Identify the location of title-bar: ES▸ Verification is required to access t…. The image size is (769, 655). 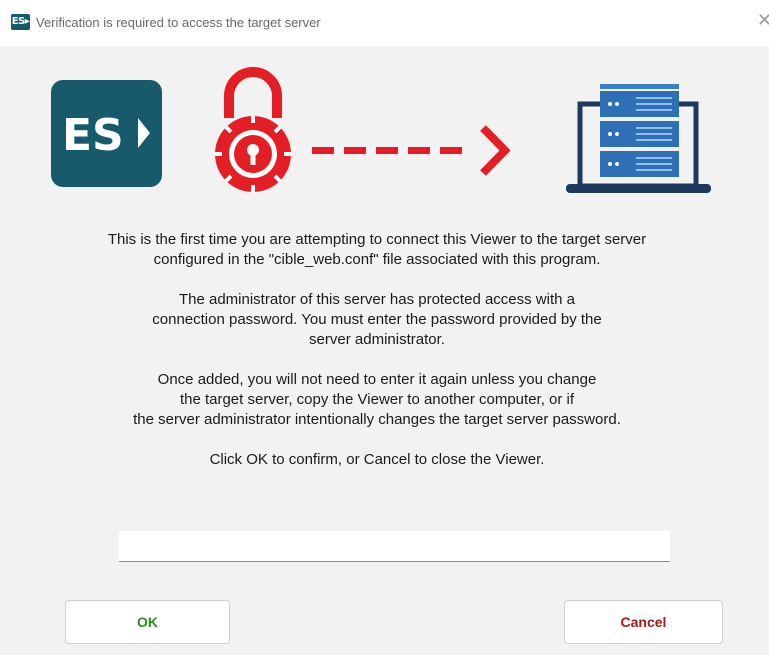
(384, 23).